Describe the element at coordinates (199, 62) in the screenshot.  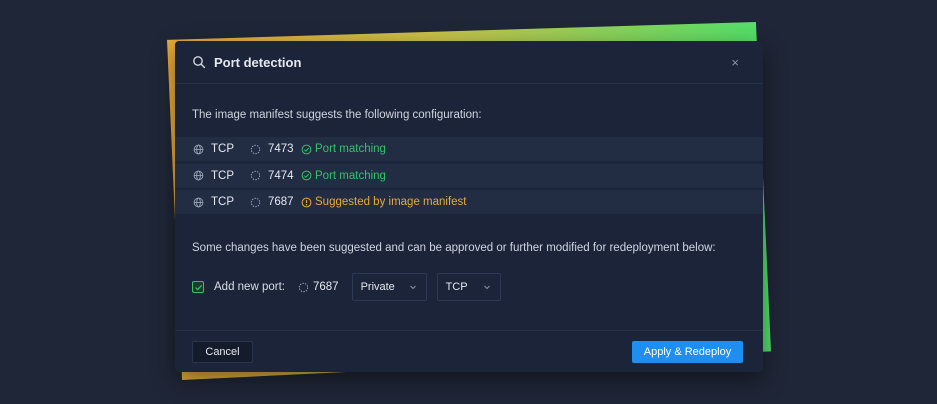
I see `search-icon` at that location.